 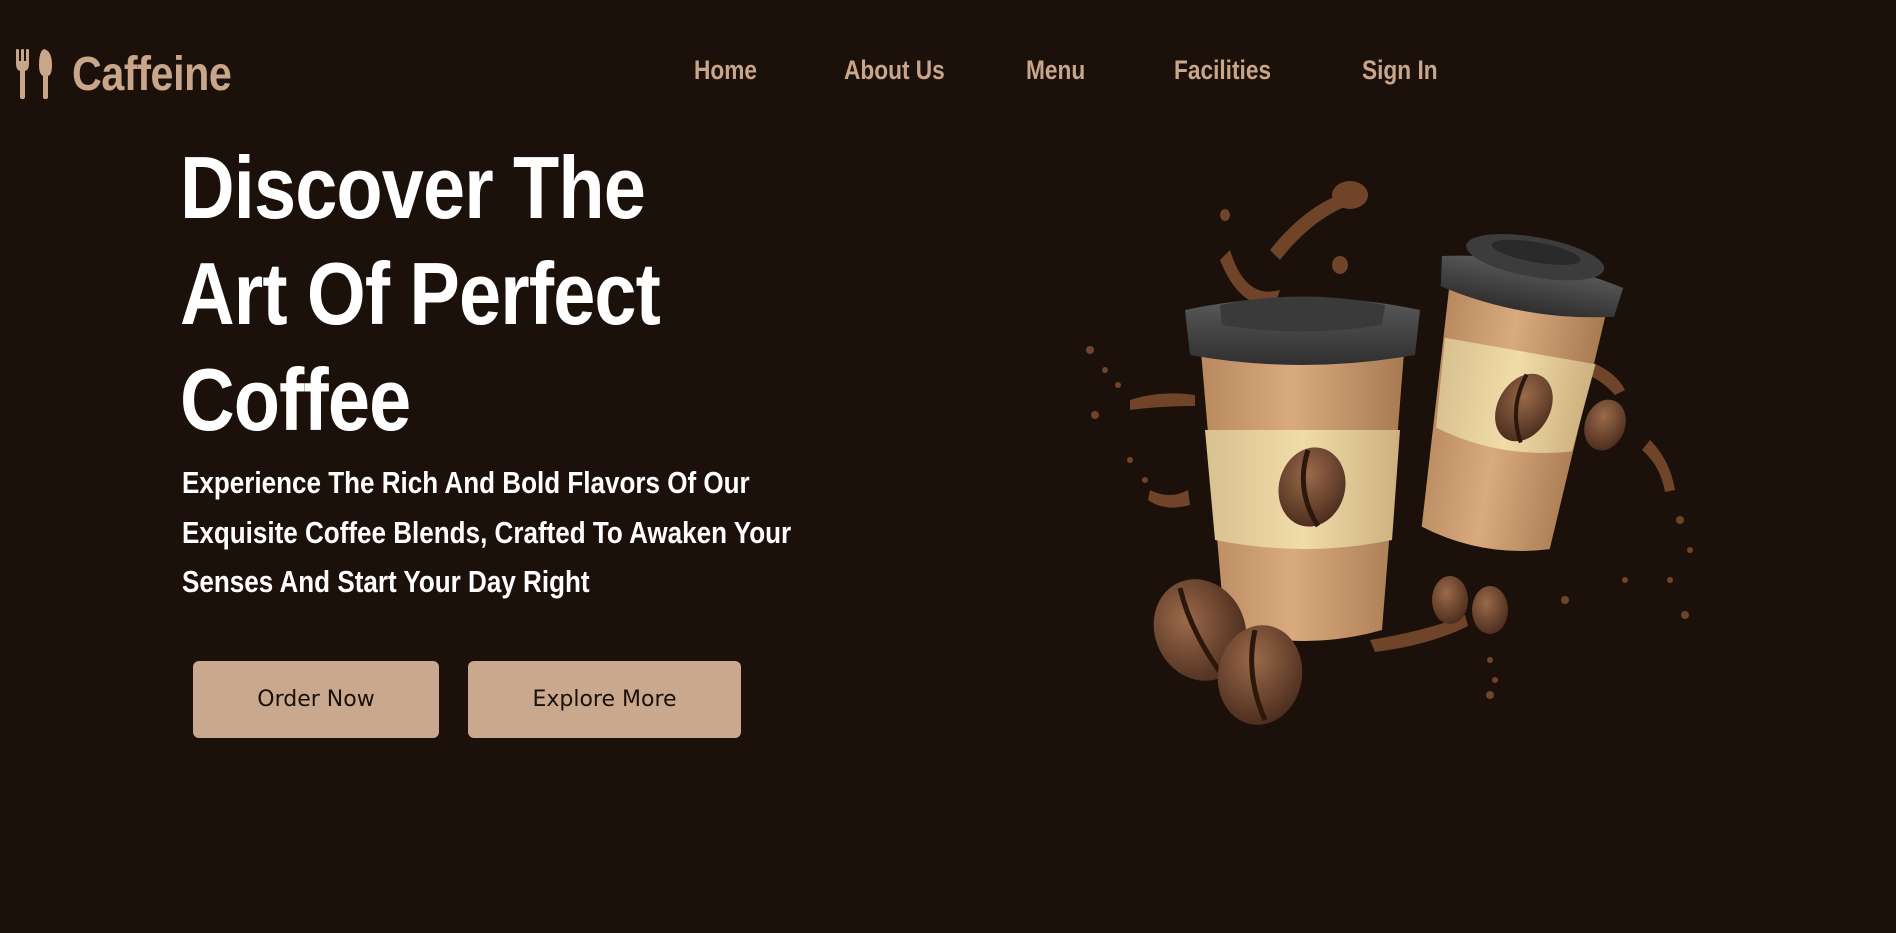 What do you see at coordinates (1400, 70) in the screenshot?
I see `nav-sign-in: Sign In` at bounding box center [1400, 70].